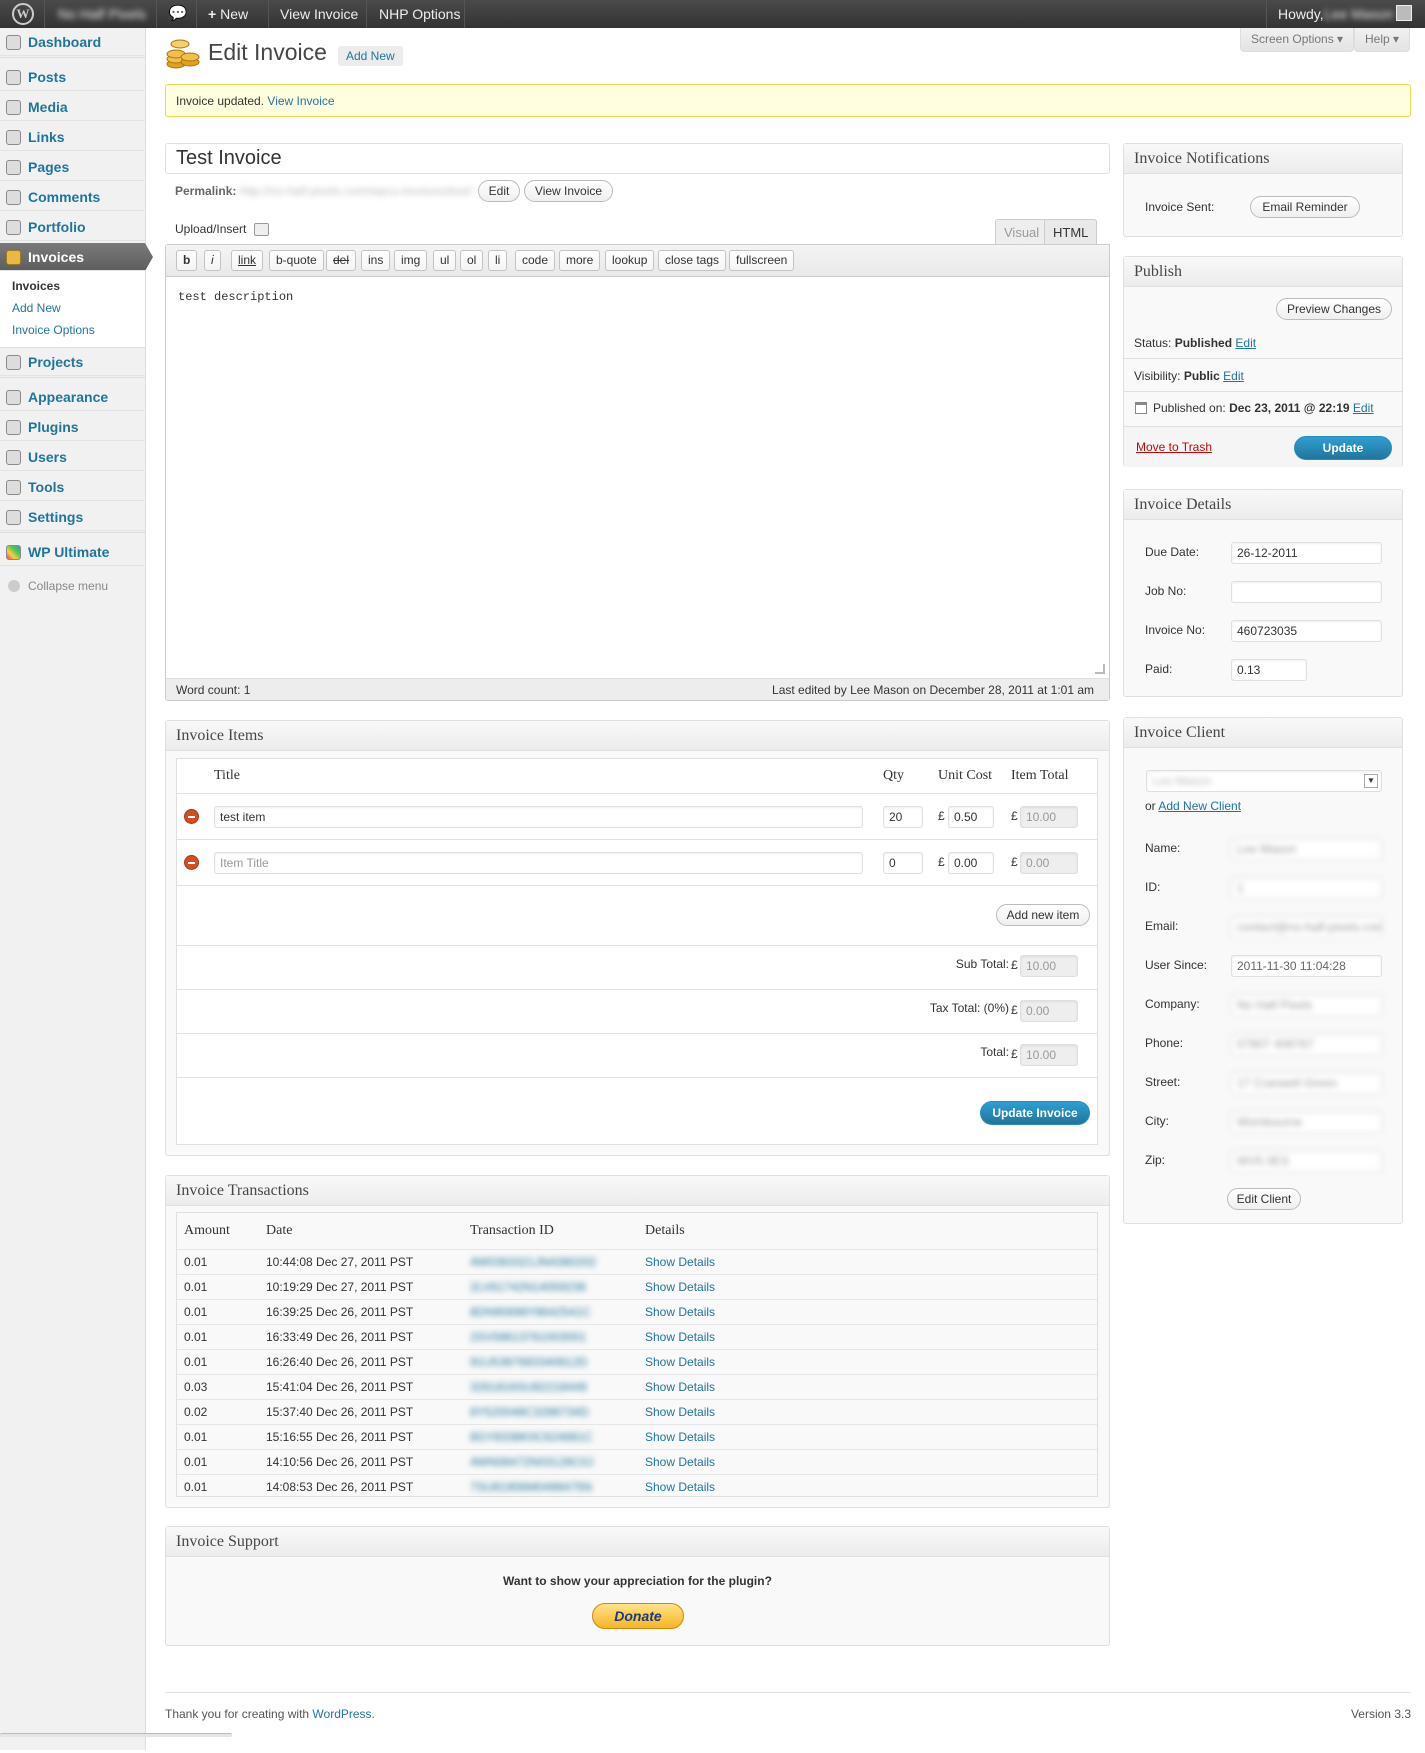  I want to click on qt-del-button: del, so click(341, 260).